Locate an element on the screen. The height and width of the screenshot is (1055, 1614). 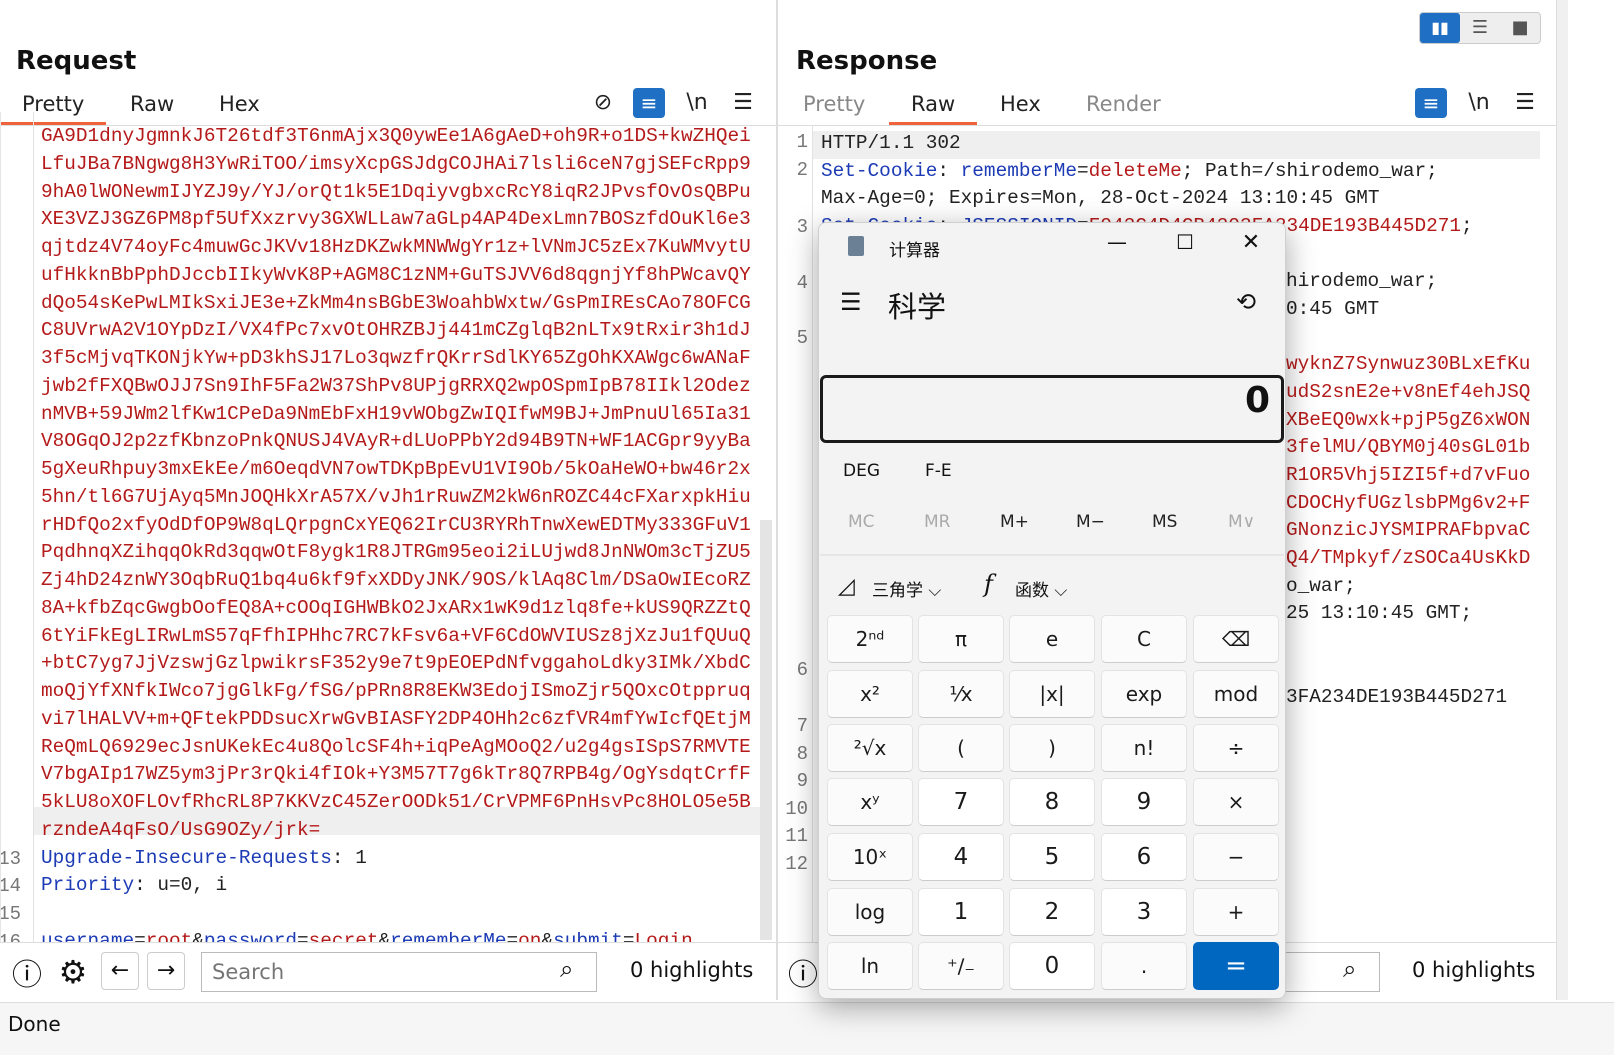
code-token: : u=0, i is located at coordinates (181, 885).